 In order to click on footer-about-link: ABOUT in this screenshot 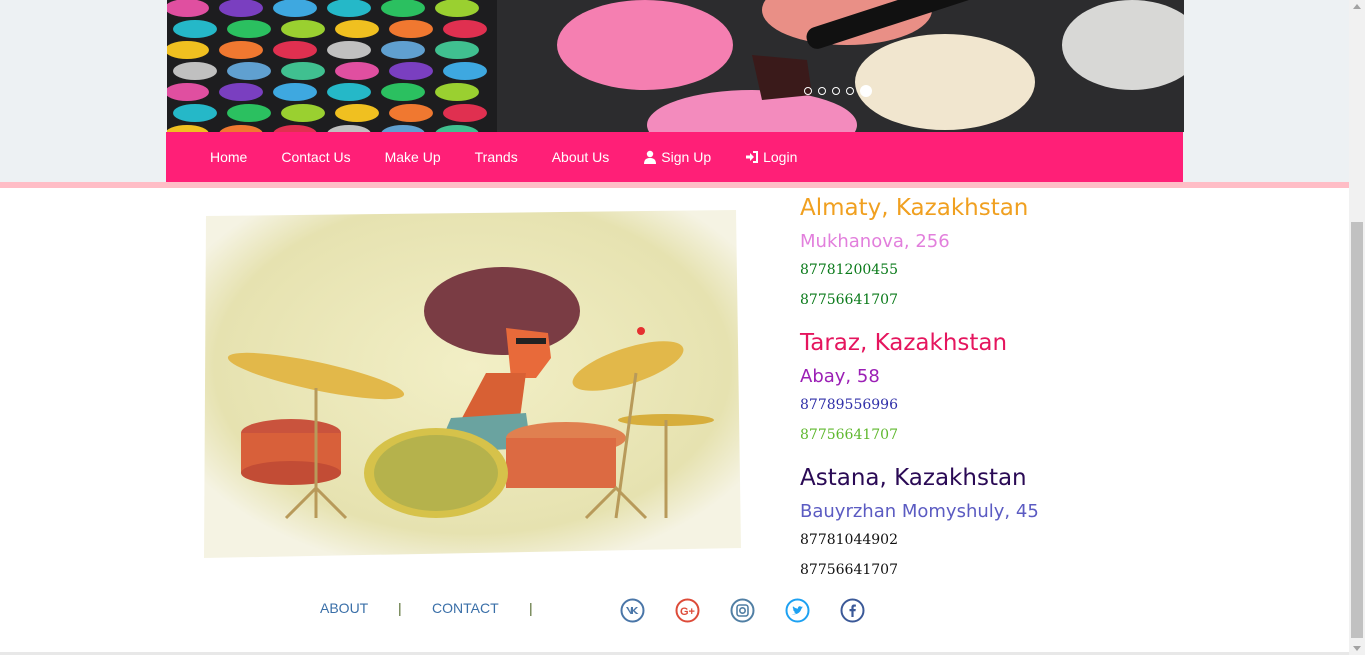, I will do `click(344, 608)`.